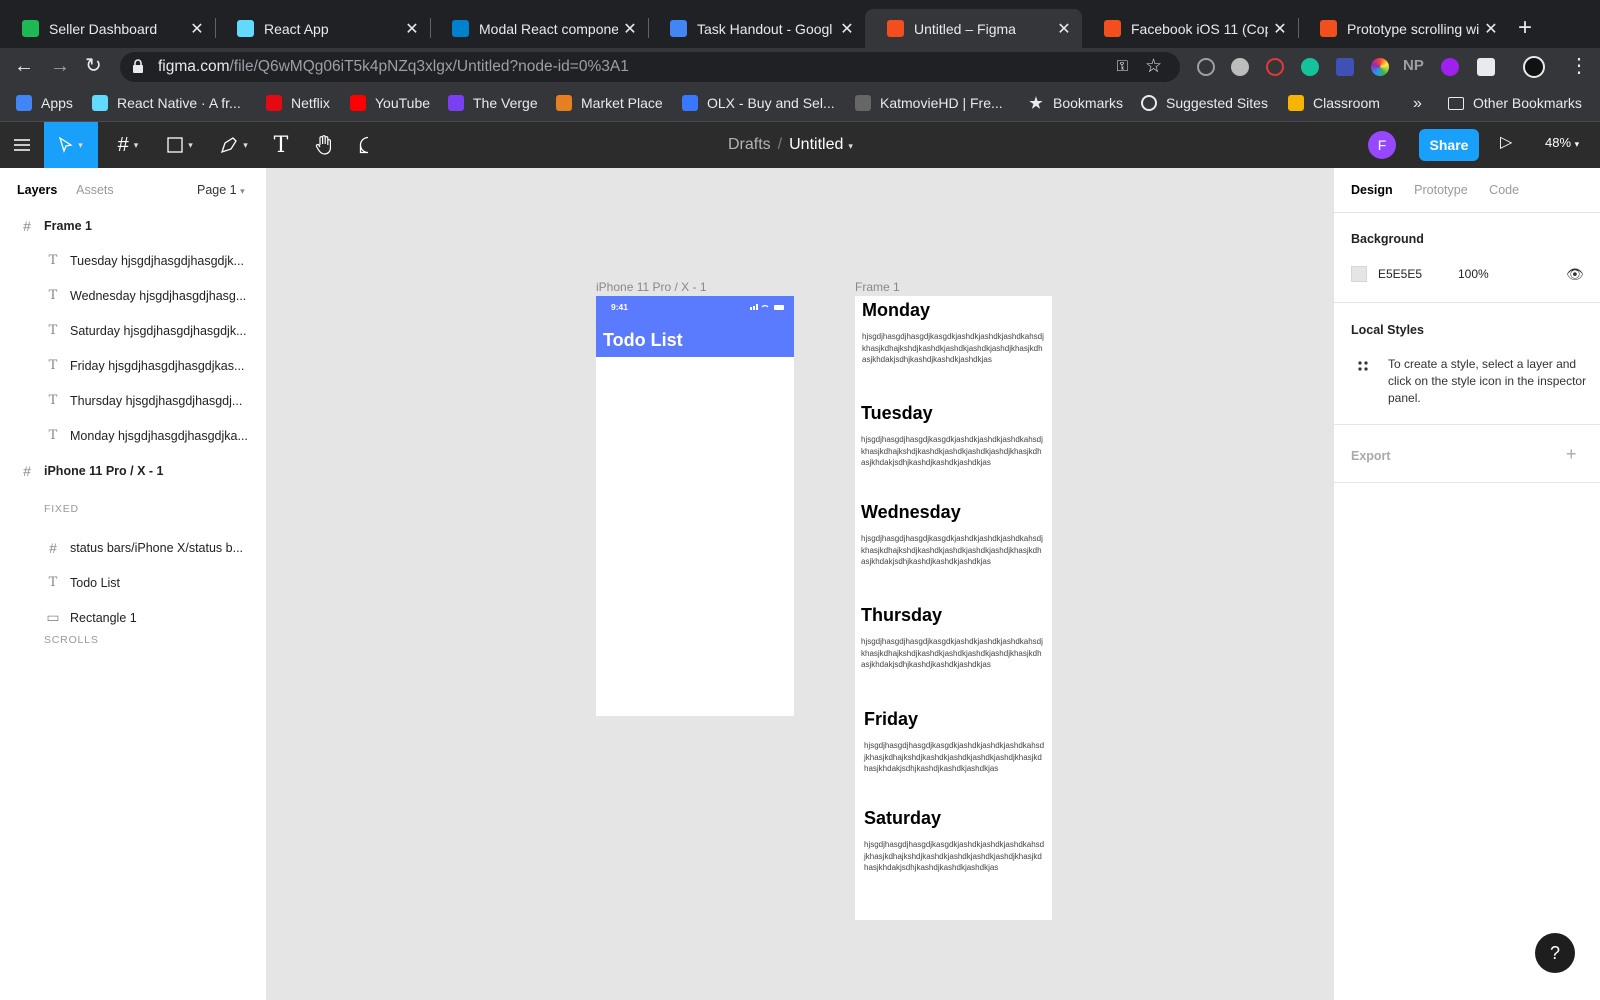 The height and width of the screenshot is (1000, 1600). I want to click on bookmark-item: The Verge, so click(493, 103).